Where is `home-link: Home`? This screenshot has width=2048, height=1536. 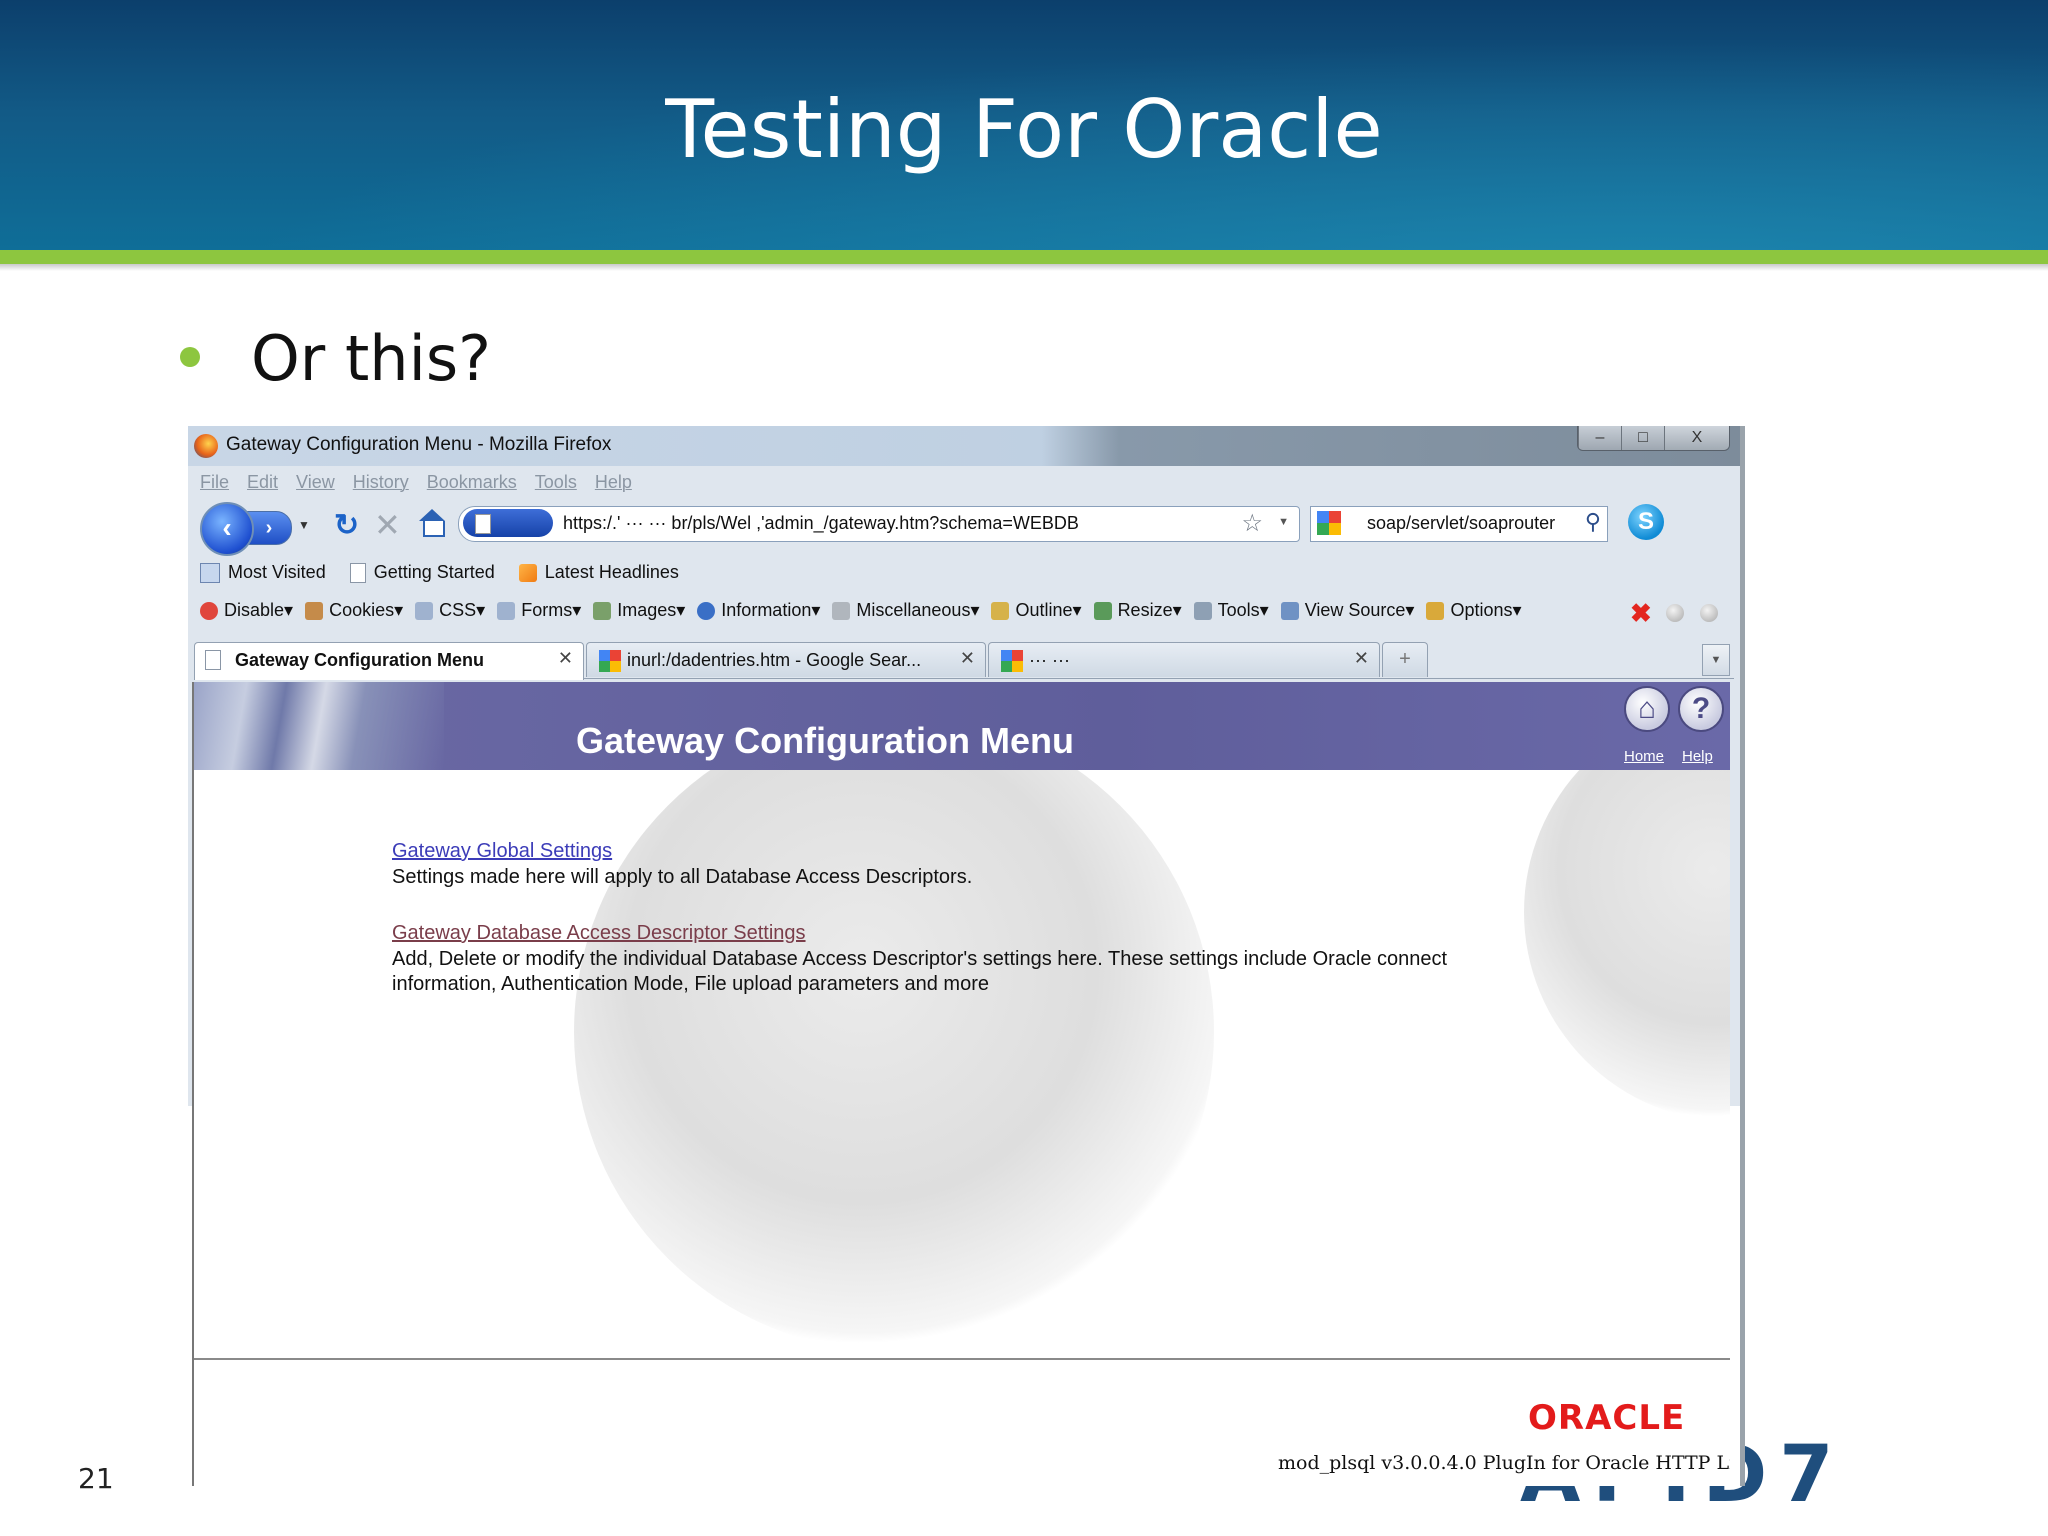
home-link: Home is located at coordinates (1644, 756).